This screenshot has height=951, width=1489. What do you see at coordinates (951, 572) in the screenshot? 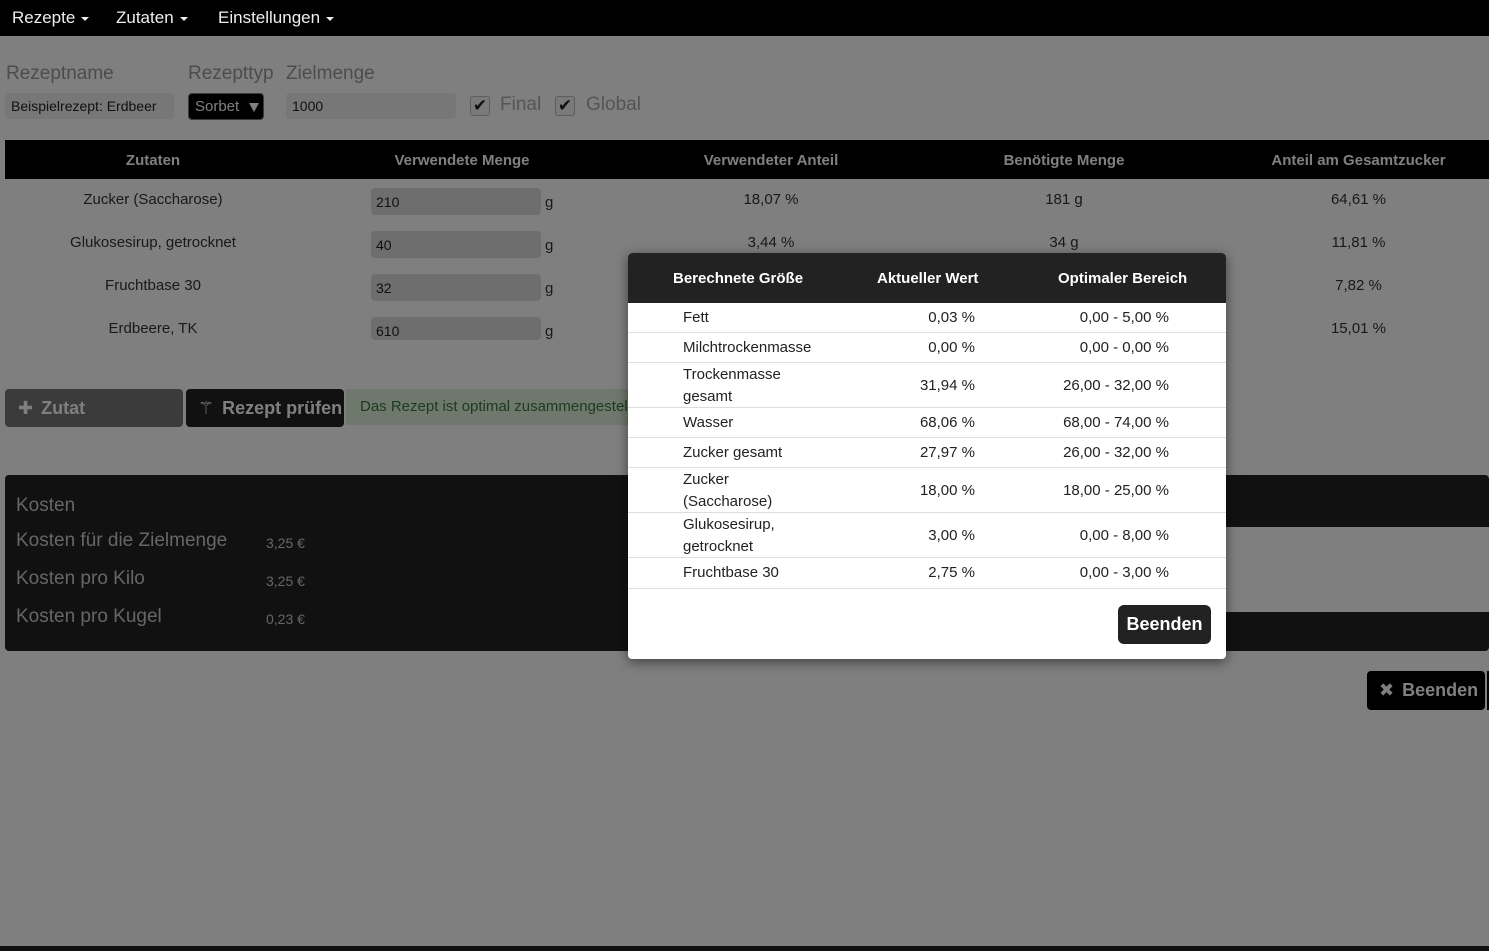
I see `modal-row-value: 2,75 %` at bounding box center [951, 572].